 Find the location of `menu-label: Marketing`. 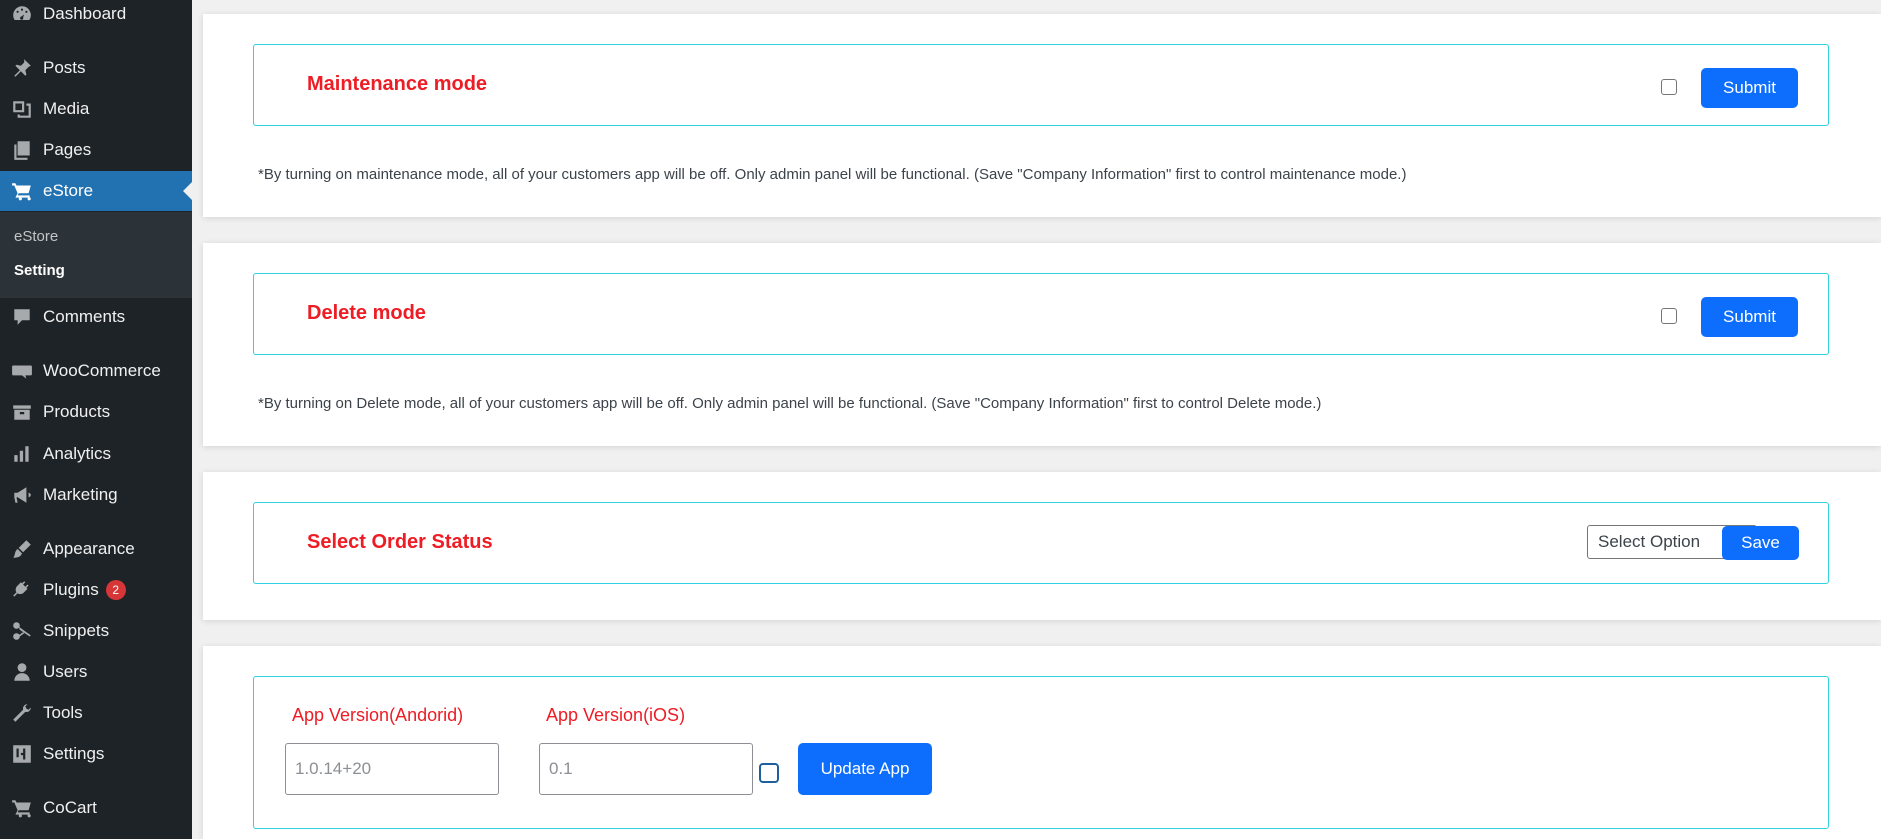

menu-label: Marketing is located at coordinates (80, 494).